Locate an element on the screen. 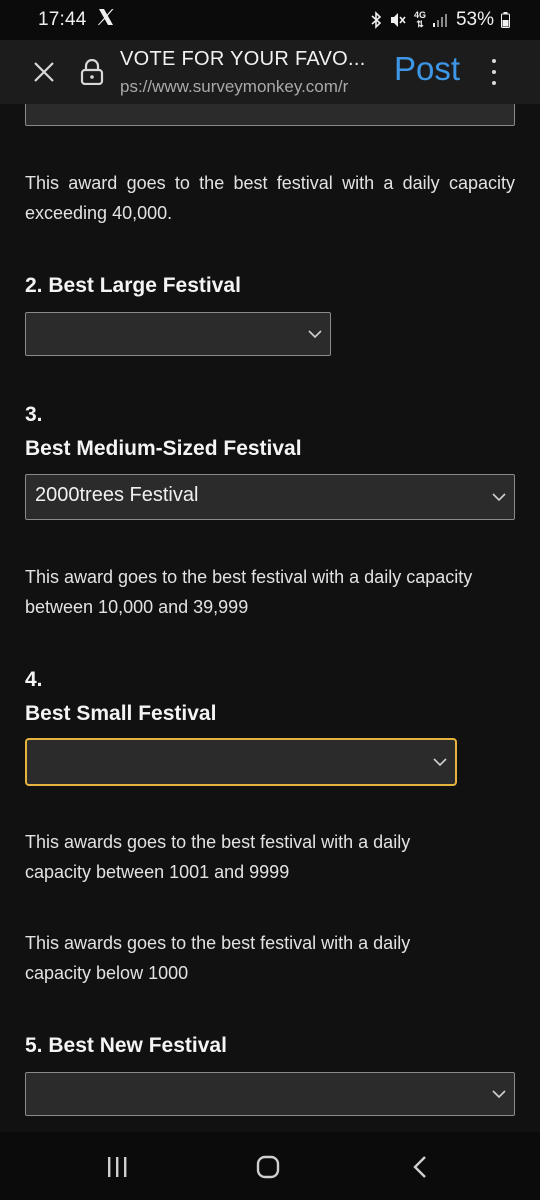  battery-icon is located at coordinates (505, 20).